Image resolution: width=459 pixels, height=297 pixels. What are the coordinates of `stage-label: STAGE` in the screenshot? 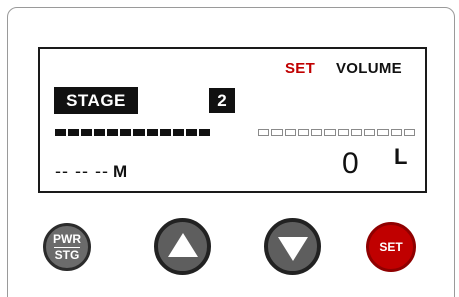 It's located at (96, 100).